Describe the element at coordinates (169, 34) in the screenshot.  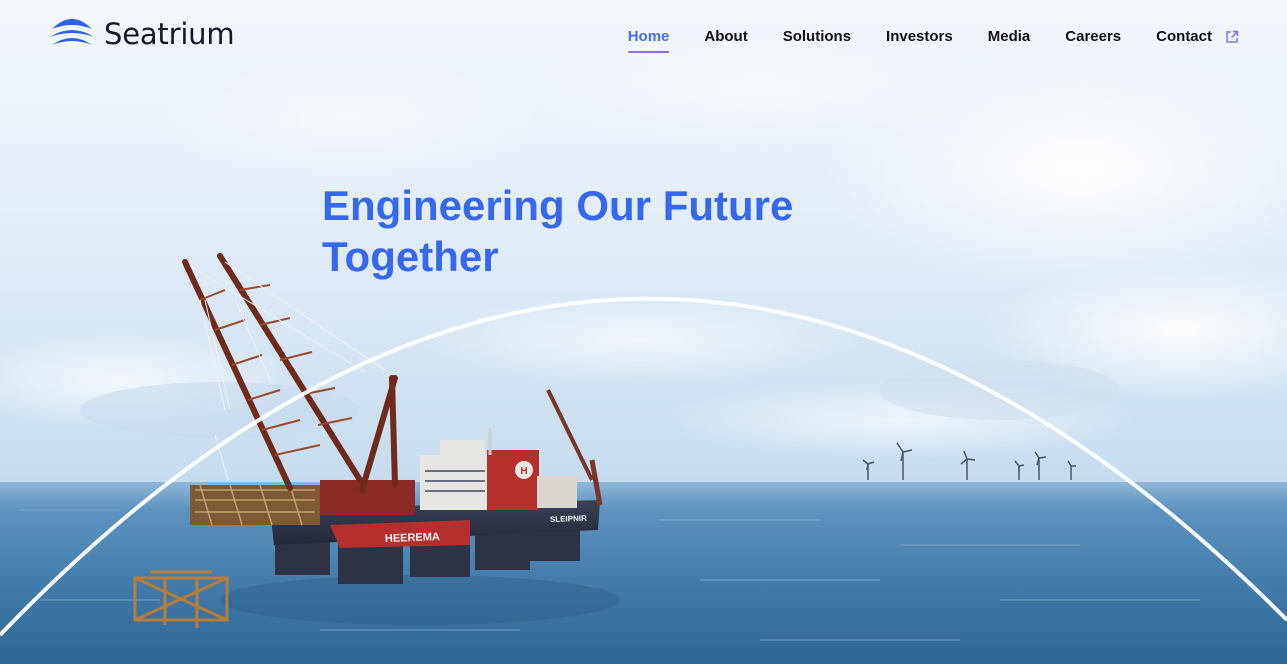
I see `brand-name: Seatrium` at that location.